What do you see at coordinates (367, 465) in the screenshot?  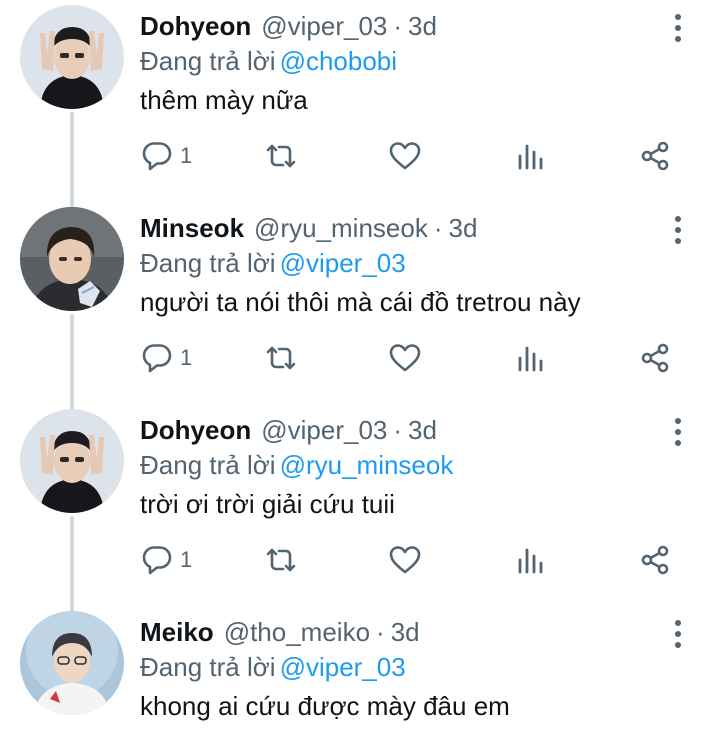 I see `mention-link: @ryu_minseok` at bounding box center [367, 465].